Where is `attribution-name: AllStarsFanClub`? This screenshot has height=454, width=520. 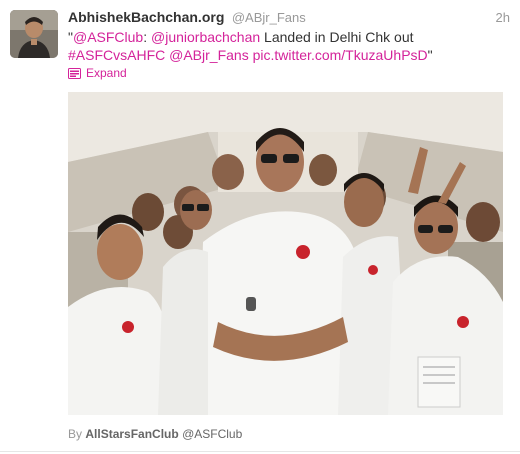 attribution-name: AllStarsFanClub is located at coordinates (131, 434).